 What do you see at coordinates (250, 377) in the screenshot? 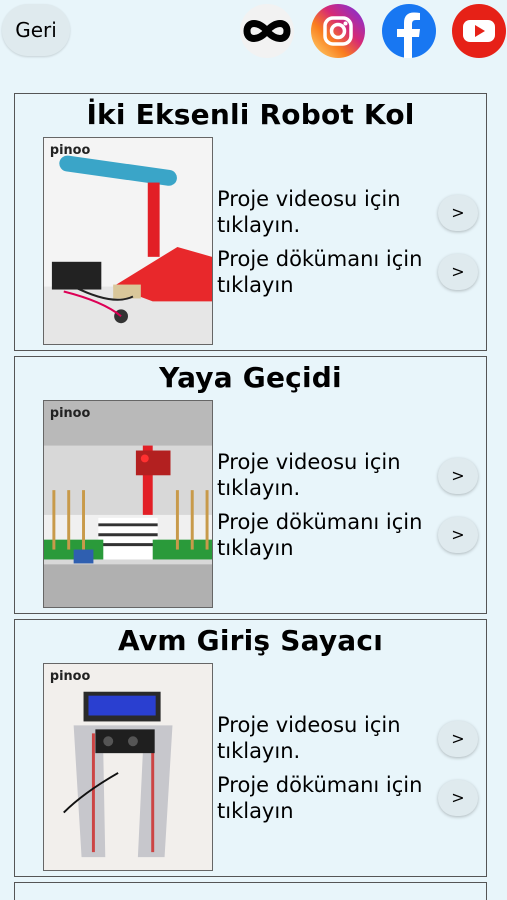
I see `project-title: Yaya Geçidi` at bounding box center [250, 377].